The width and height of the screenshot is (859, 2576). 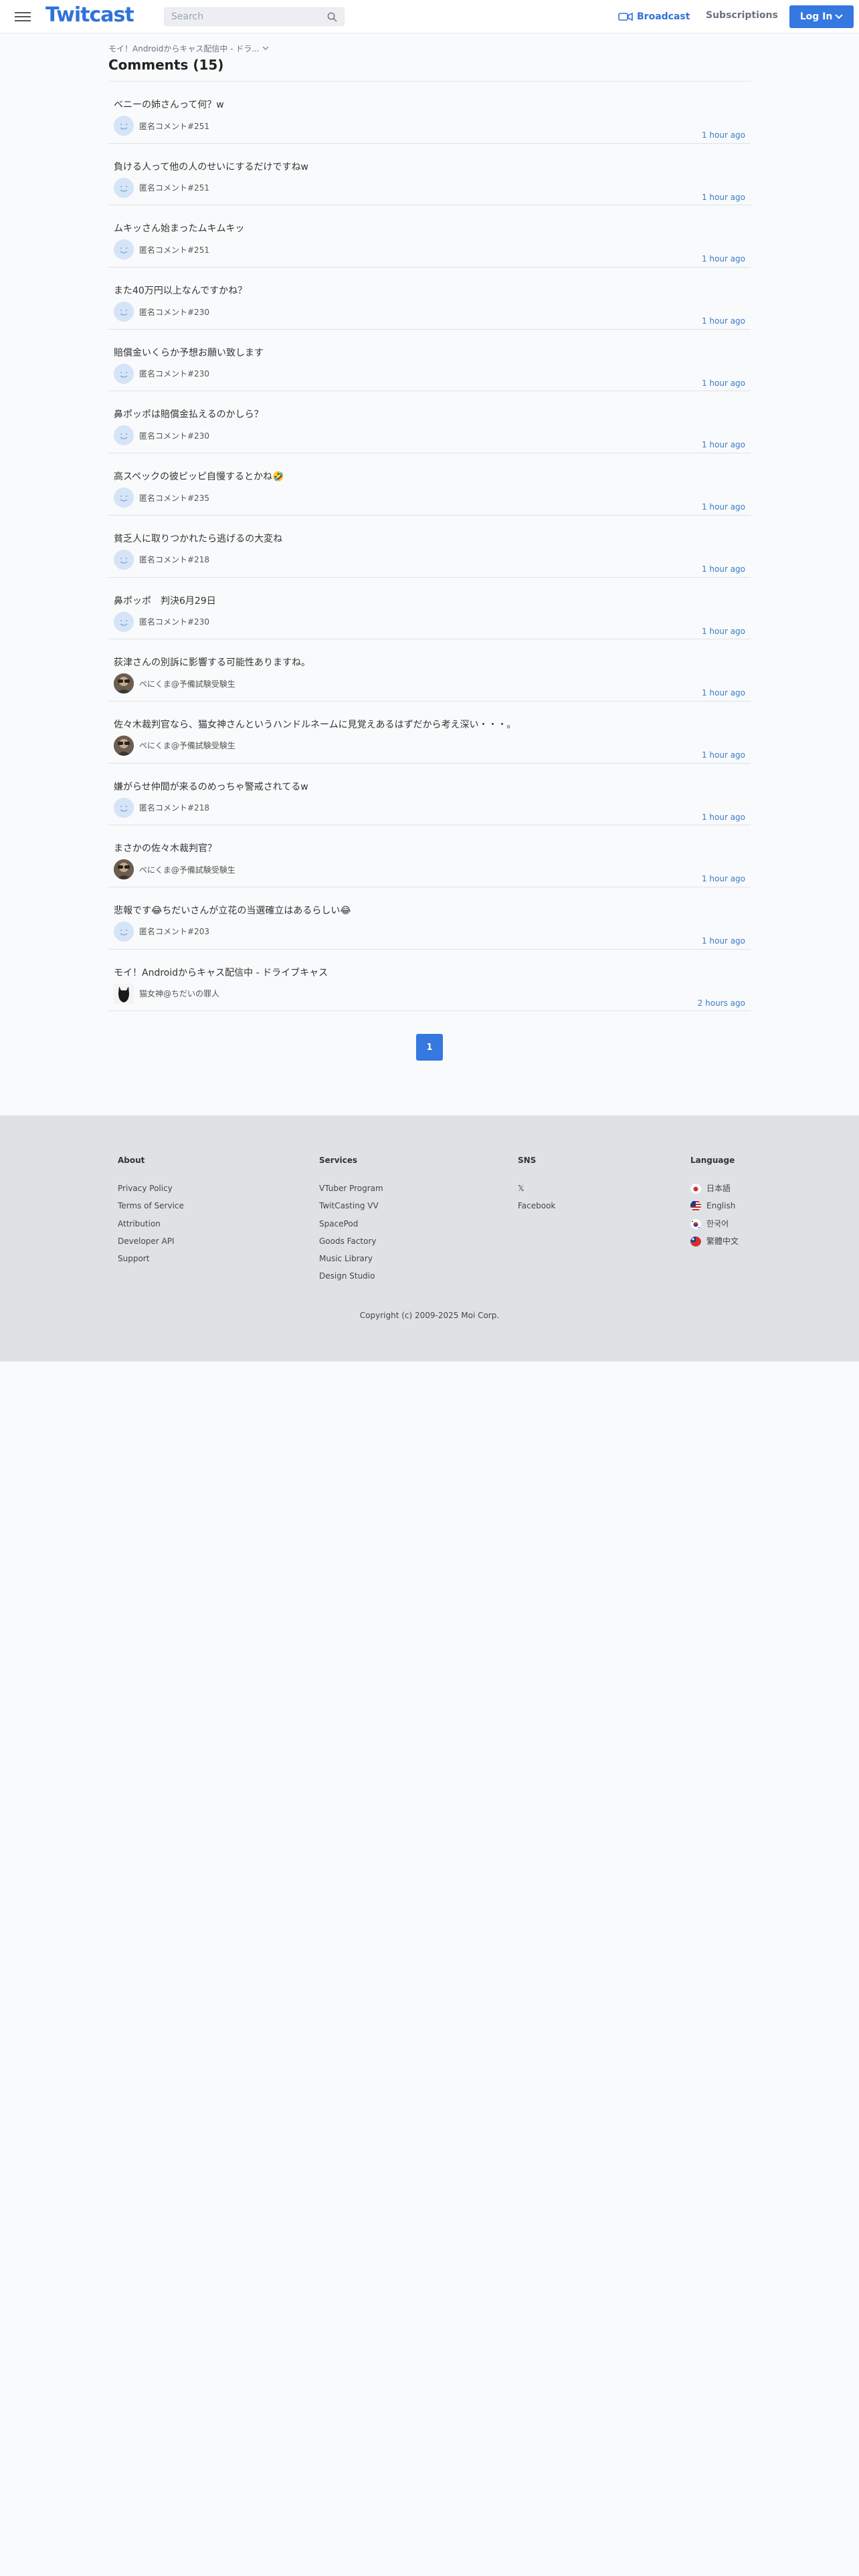 What do you see at coordinates (151, 1205) in the screenshot?
I see `footer-link-about: Terms of Service` at bounding box center [151, 1205].